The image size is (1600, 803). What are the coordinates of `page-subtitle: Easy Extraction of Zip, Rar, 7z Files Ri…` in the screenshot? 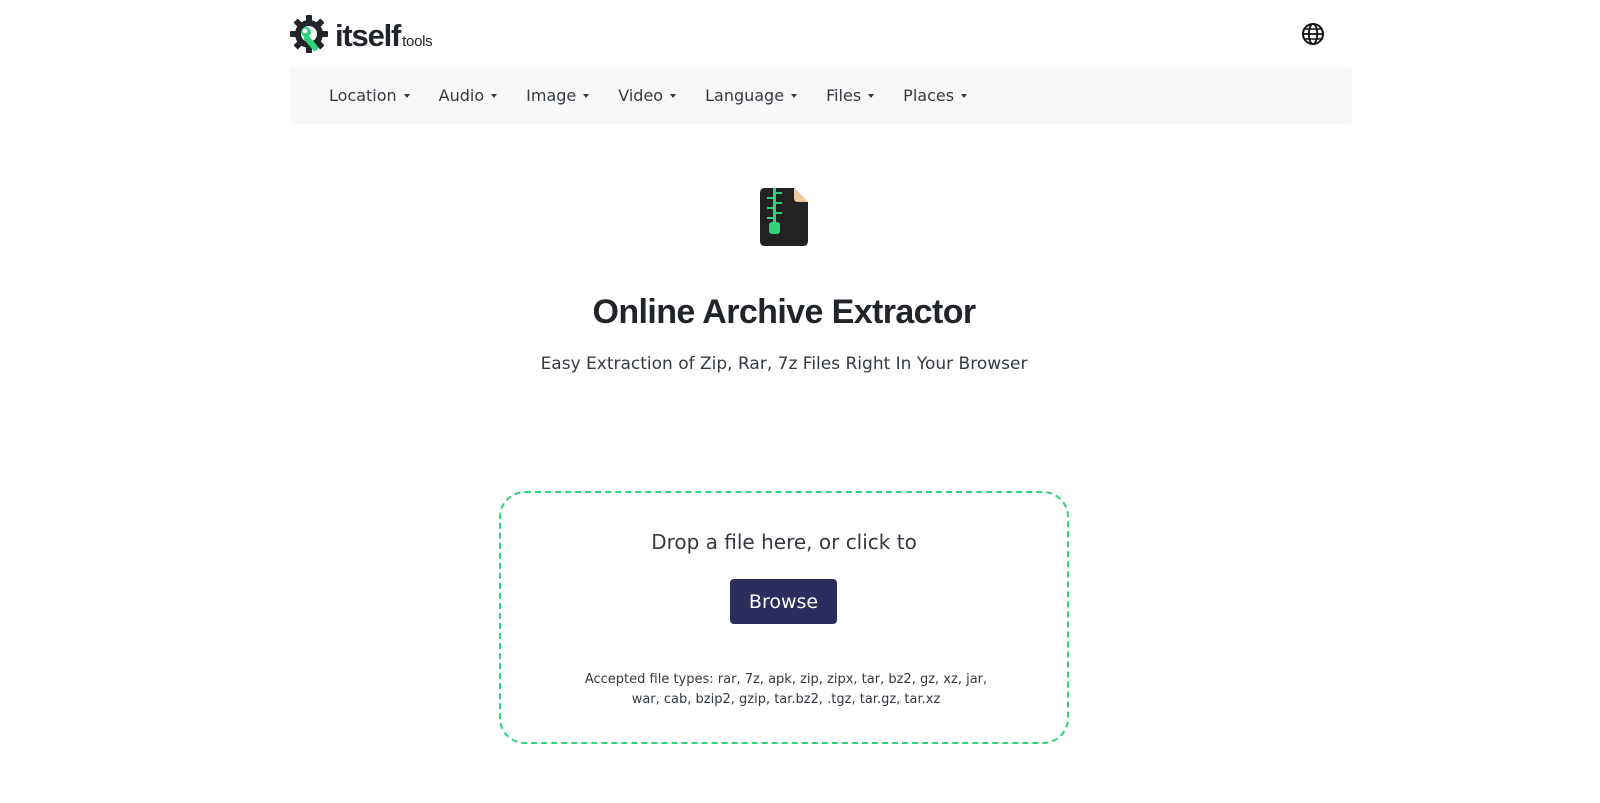 It's located at (784, 364).